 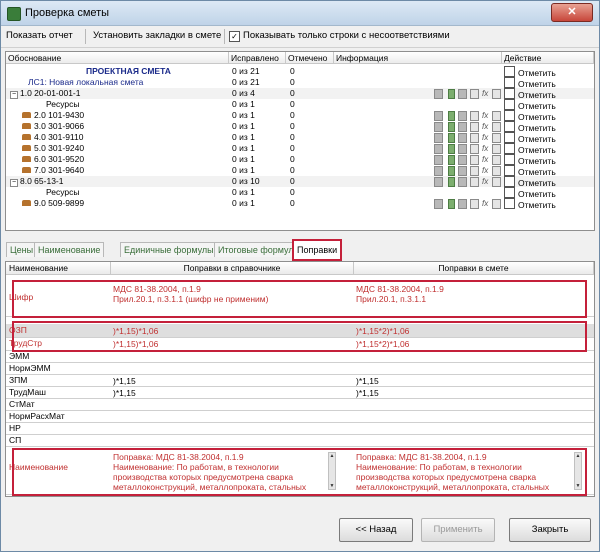 I want to click on col-header-action: Действие, so click(x=548, y=58).